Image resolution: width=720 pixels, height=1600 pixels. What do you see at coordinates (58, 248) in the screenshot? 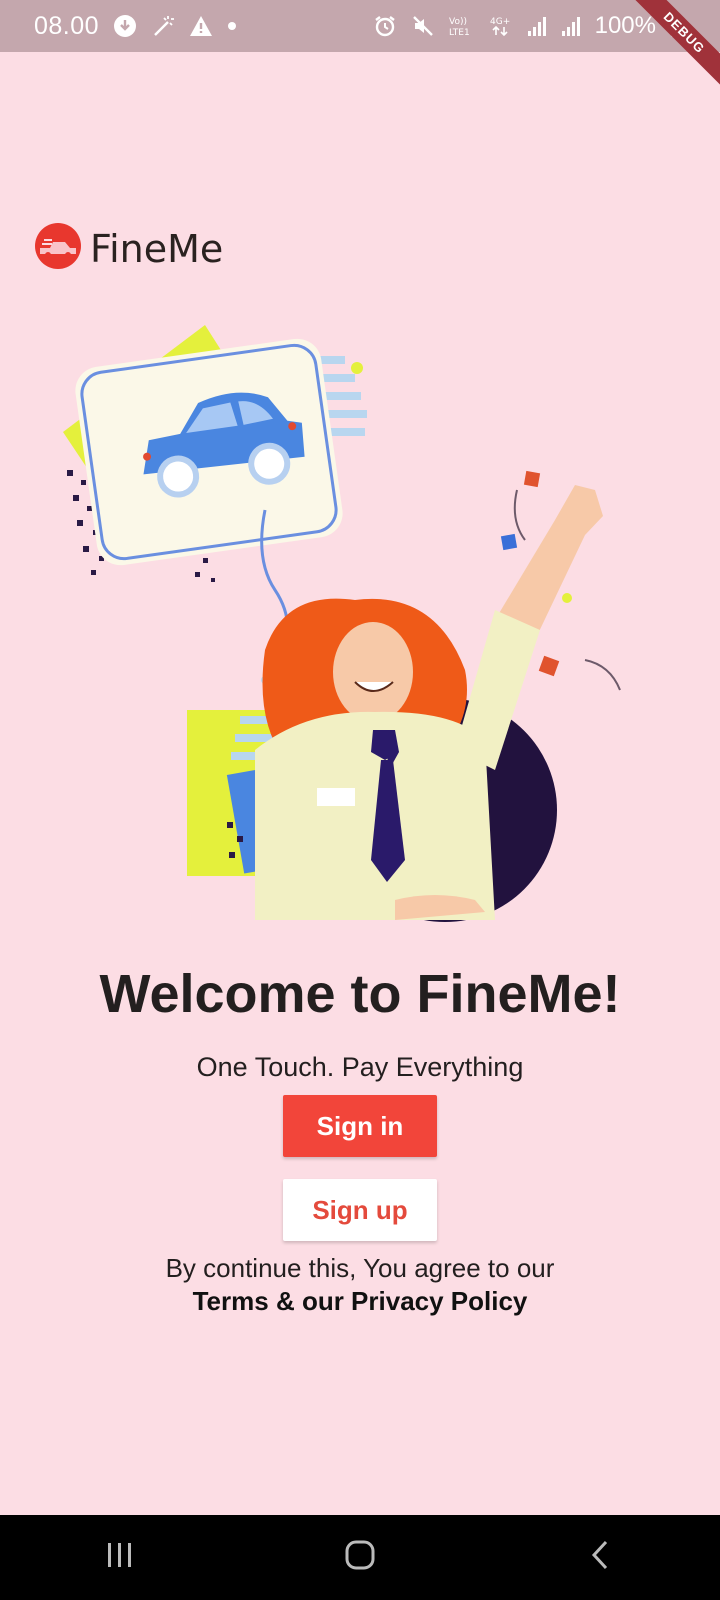
I see `fineme-logo-icon` at bounding box center [58, 248].